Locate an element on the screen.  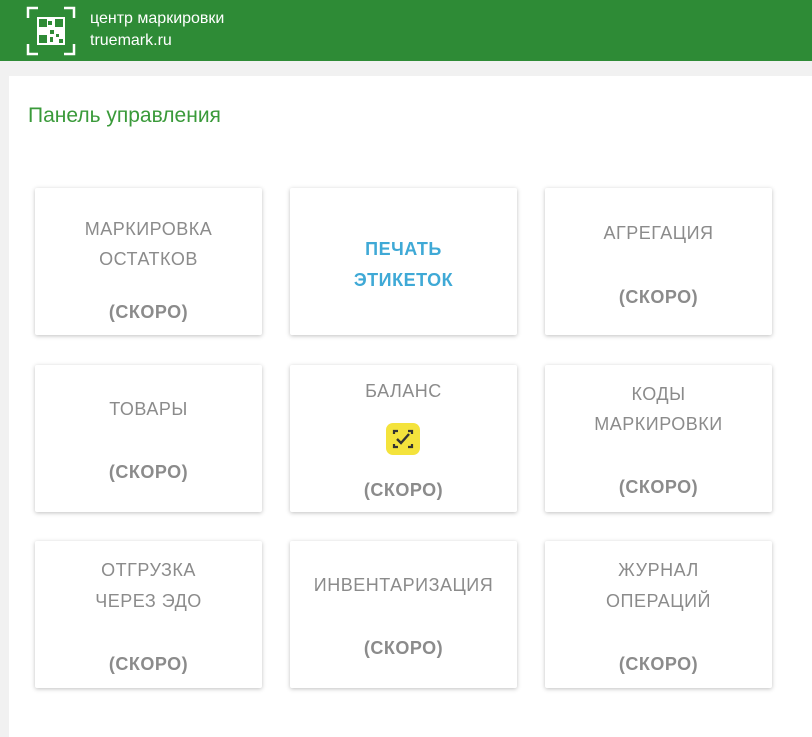
tile-label: ЭТИКЕТОК is located at coordinates (403, 280).